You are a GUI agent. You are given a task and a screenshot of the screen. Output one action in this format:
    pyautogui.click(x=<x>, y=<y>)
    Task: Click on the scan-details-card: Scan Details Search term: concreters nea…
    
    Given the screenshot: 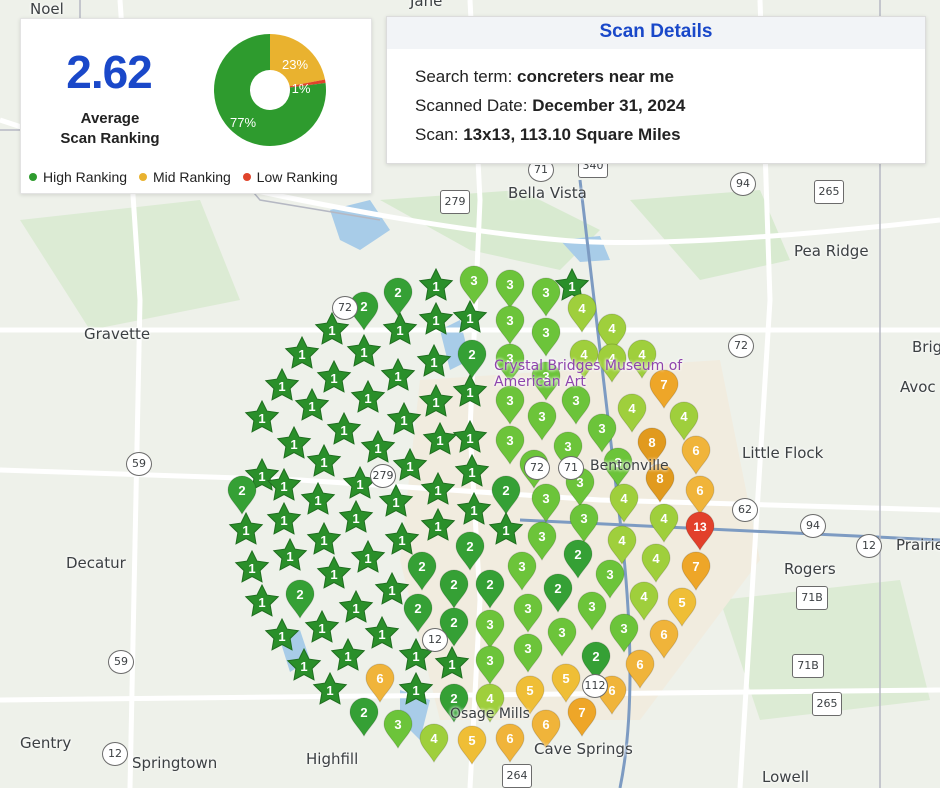 What is the action you would take?
    pyautogui.click(x=656, y=90)
    